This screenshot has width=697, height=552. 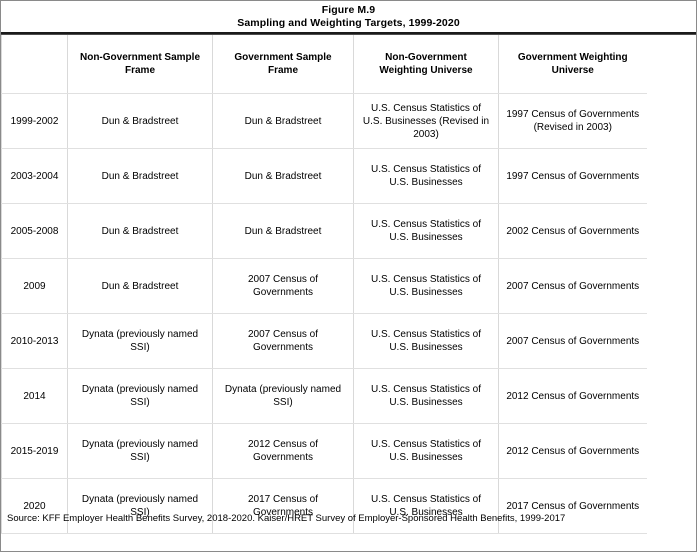 I want to click on cell-year: 2003-2004, so click(x=34, y=176).